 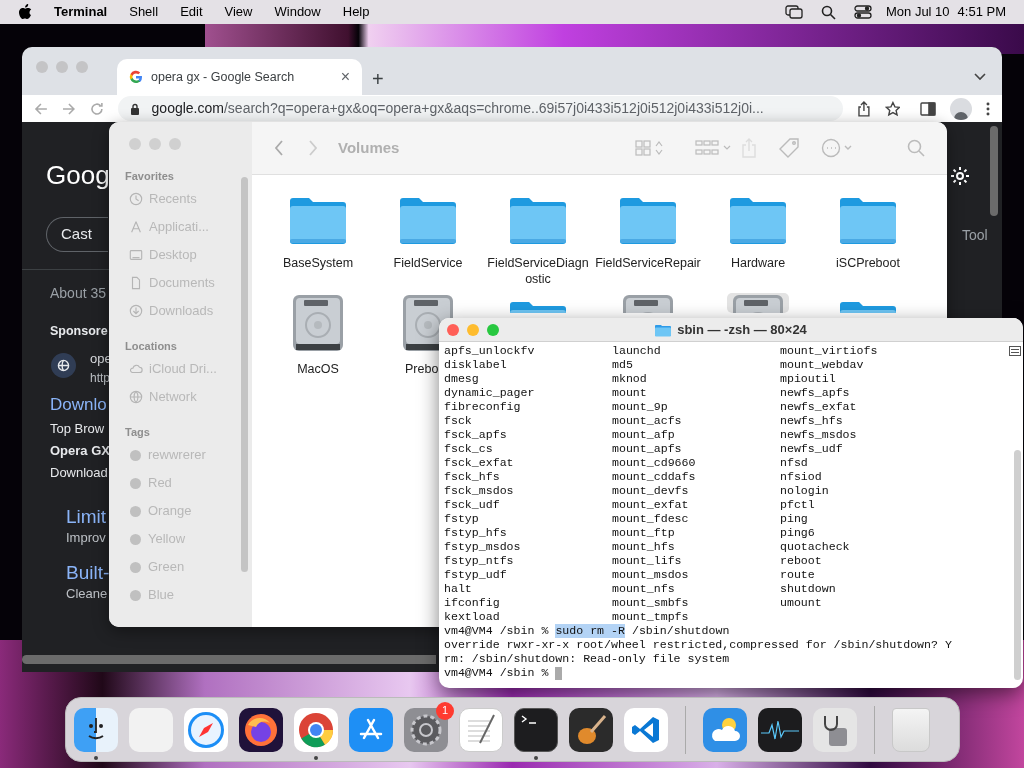 I want to click on terminal-text: fsck_exfat, so click(x=479, y=463).